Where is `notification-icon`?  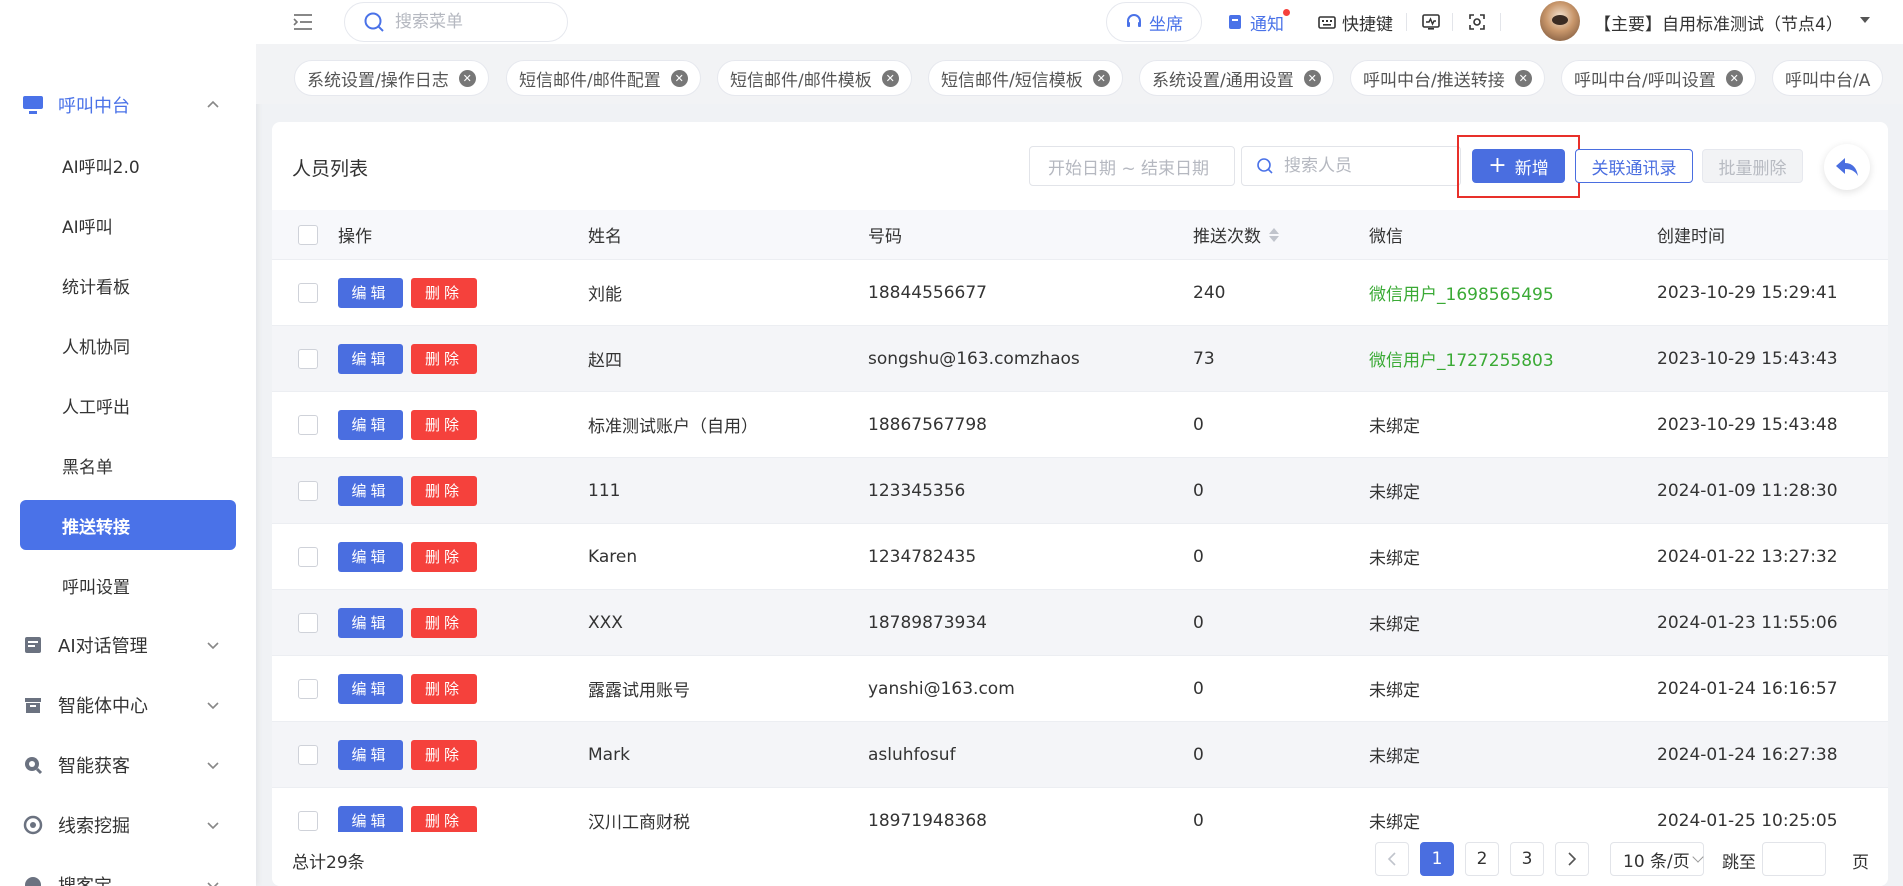
notification-icon is located at coordinates (1235, 22).